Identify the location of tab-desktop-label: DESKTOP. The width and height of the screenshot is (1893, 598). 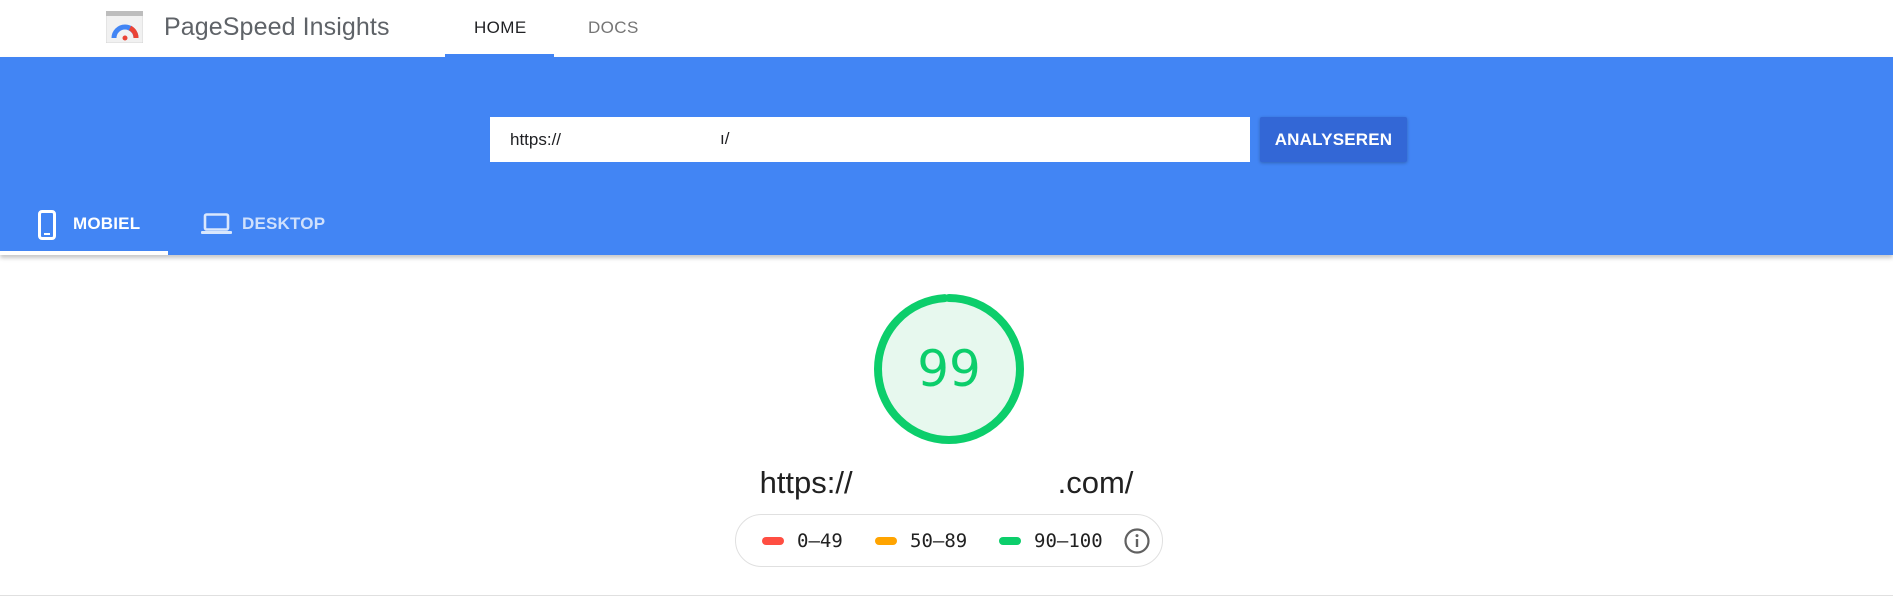
(284, 223).